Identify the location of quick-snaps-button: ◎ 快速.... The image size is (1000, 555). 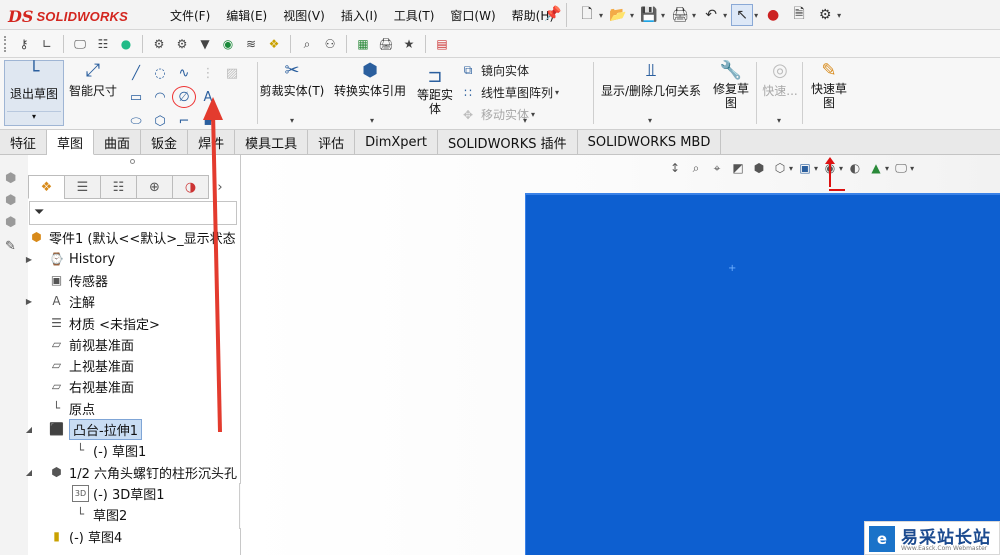
(780, 79).